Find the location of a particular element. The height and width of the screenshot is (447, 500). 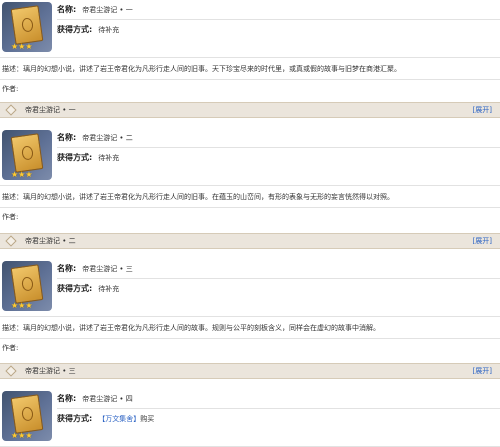

section-title: 帝君尘游记 • 二 is located at coordinates (50, 241).